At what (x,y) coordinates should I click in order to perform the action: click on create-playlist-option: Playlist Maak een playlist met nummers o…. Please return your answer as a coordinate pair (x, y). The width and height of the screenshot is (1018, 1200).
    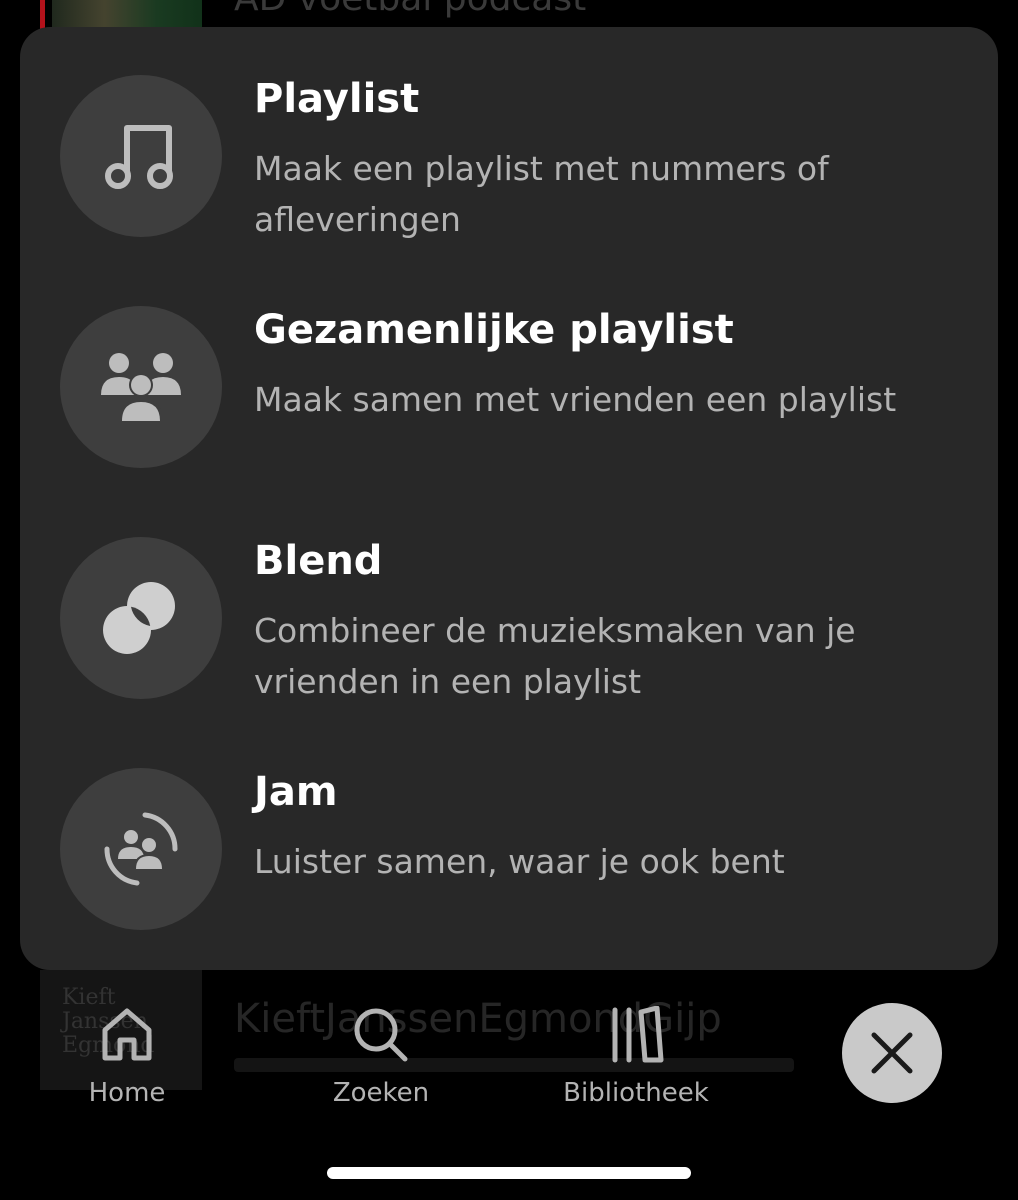
    Looking at the image, I should click on (510, 157).